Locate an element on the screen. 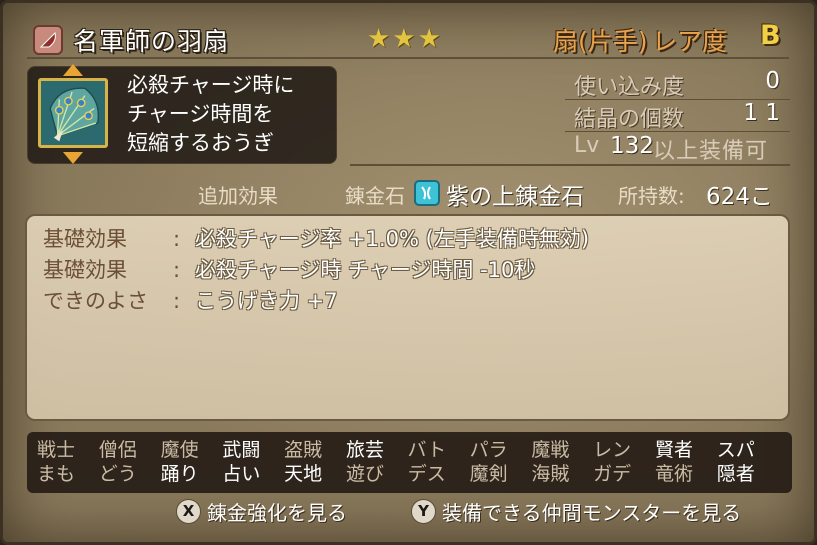 Image resolution: width=817 pixels, height=545 pixels. job-row1-7: パラ is located at coordinates (488, 450).